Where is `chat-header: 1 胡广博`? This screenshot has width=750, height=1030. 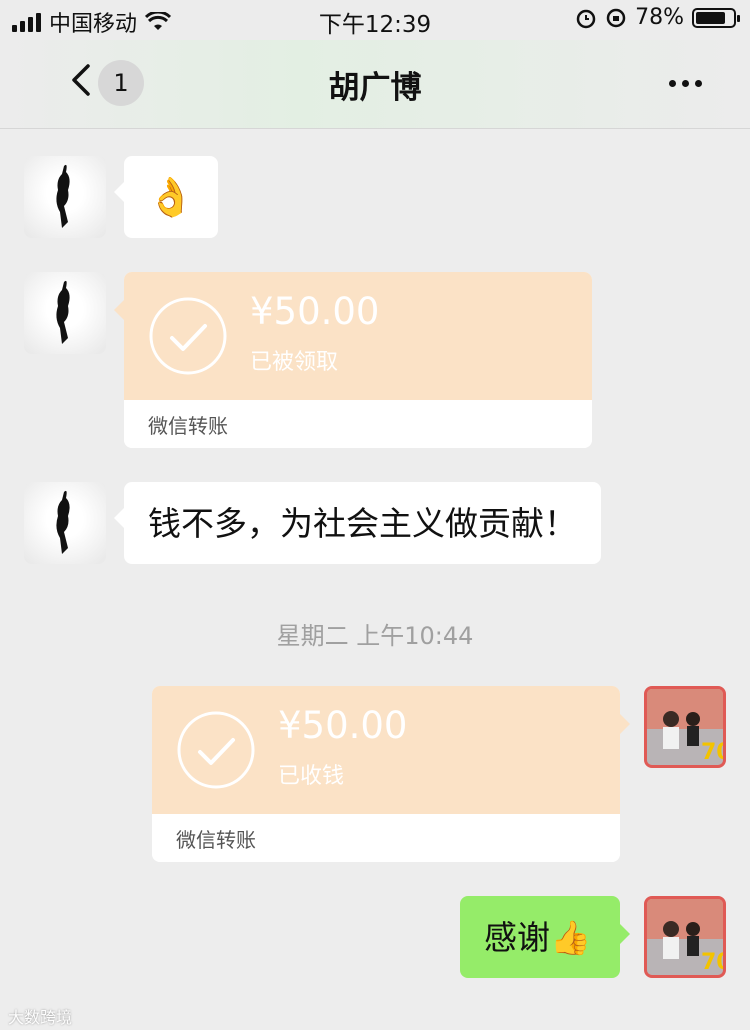
chat-header: 1 胡广博 is located at coordinates (375, 84).